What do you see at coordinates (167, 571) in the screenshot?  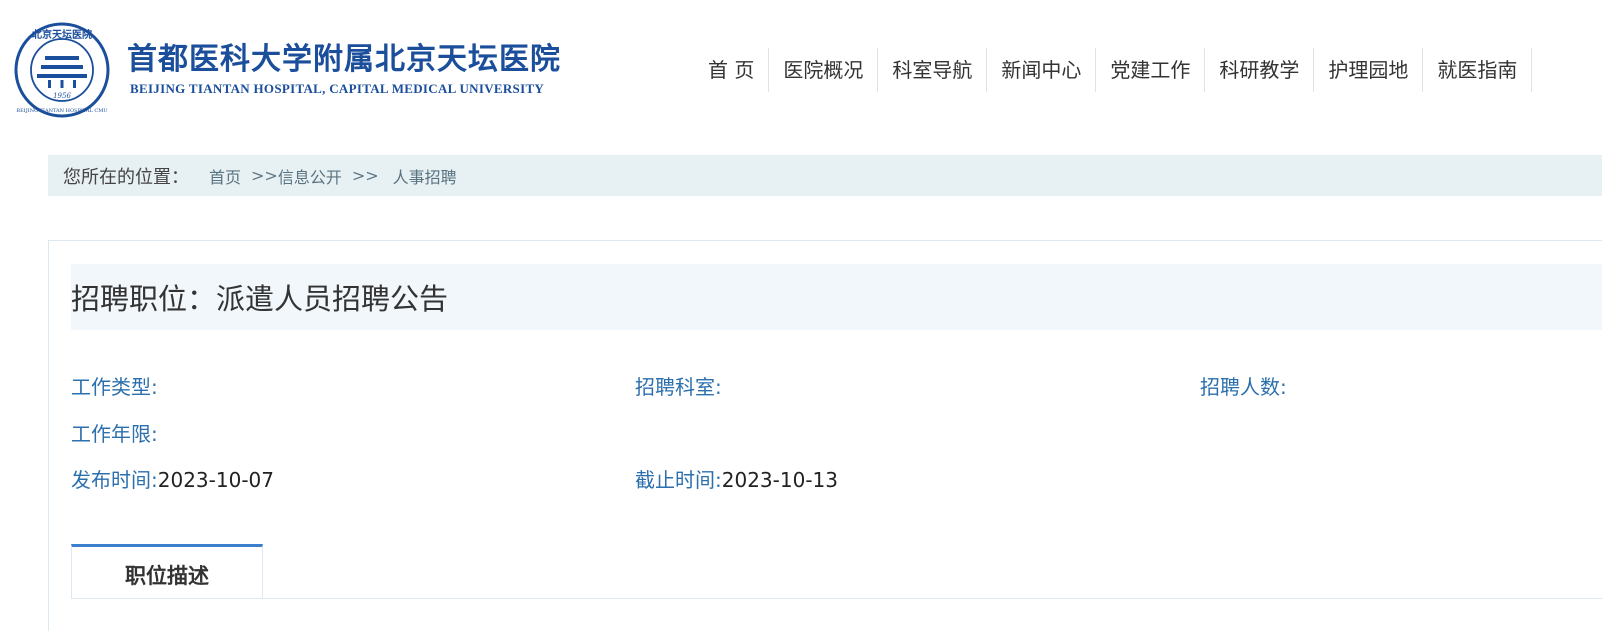 I see `tab-job-description: 职位描述` at bounding box center [167, 571].